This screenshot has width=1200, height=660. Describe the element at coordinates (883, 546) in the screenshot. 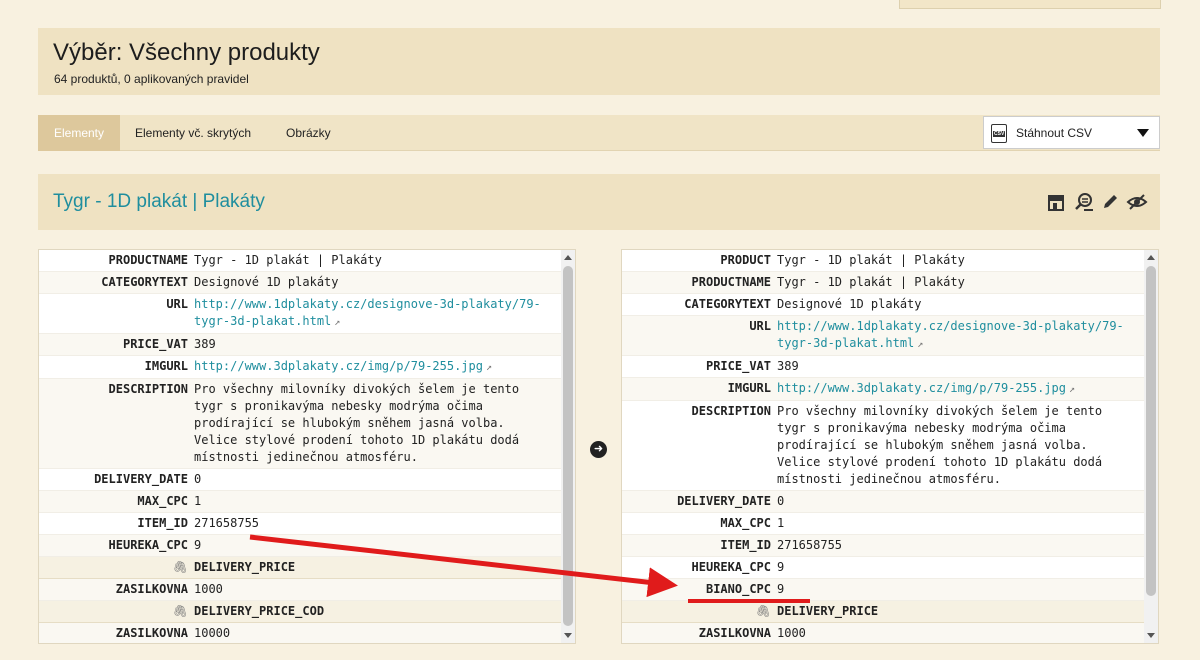

I see `element-row: ITEM_ID 271658755` at that location.